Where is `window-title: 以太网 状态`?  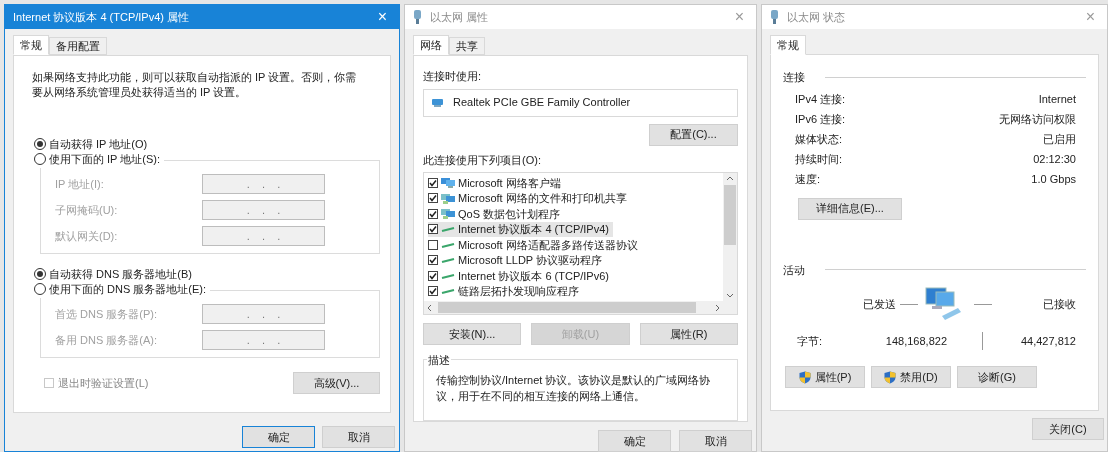
window-title: 以太网 状态 is located at coordinates (817, 17).